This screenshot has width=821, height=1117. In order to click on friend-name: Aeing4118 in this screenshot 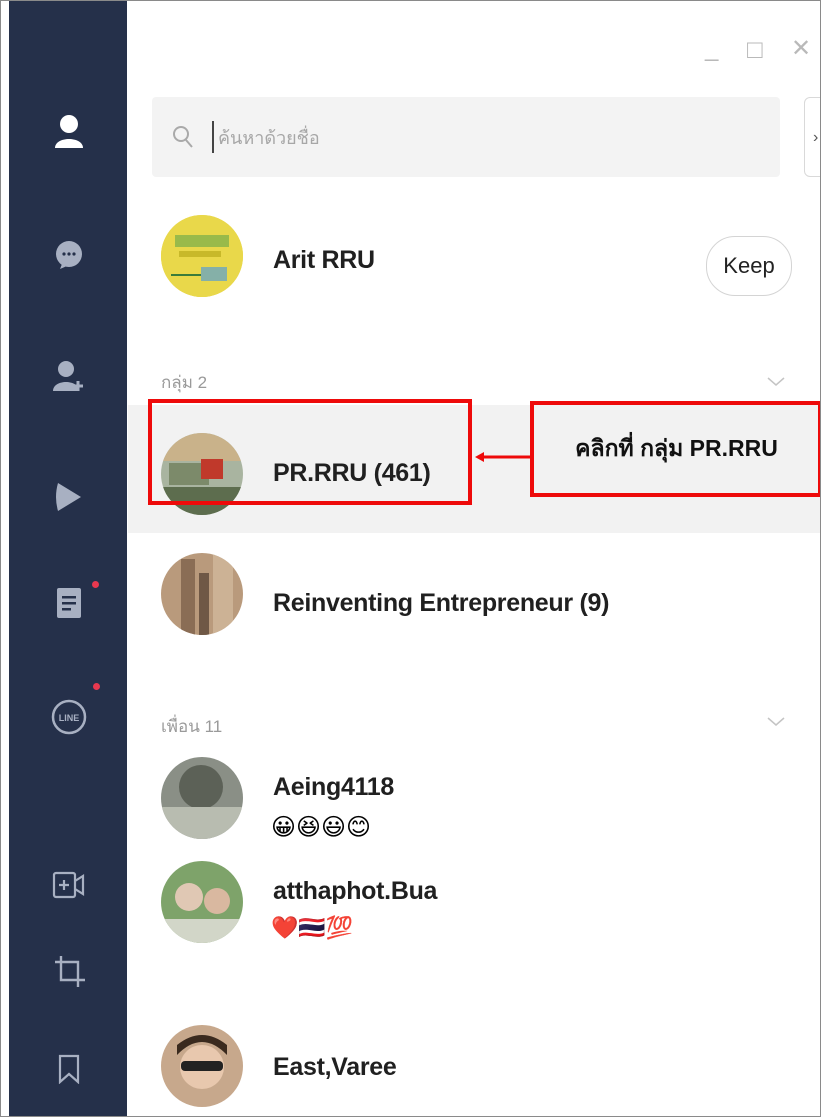, I will do `click(333, 787)`.